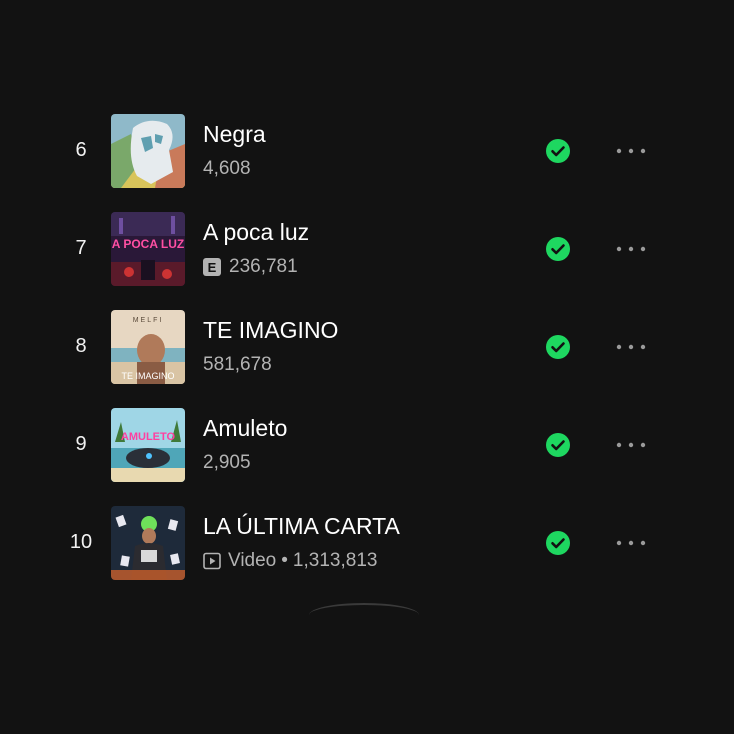 The height and width of the screenshot is (734, 734). I want to click on play-count: 4,608, so click(227, 168).